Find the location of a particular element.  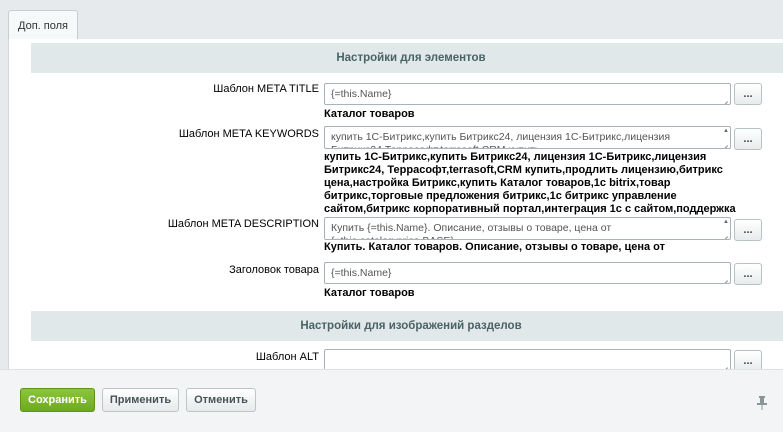

alt-template-label: Шаблон ALT is located at coordinates (287, 357).